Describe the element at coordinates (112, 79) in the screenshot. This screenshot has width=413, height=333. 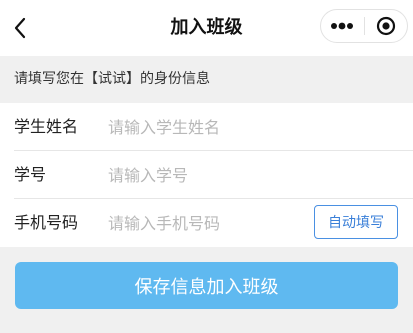
I see `info-text: 请填写您在【试试】的身份信息` at that location.